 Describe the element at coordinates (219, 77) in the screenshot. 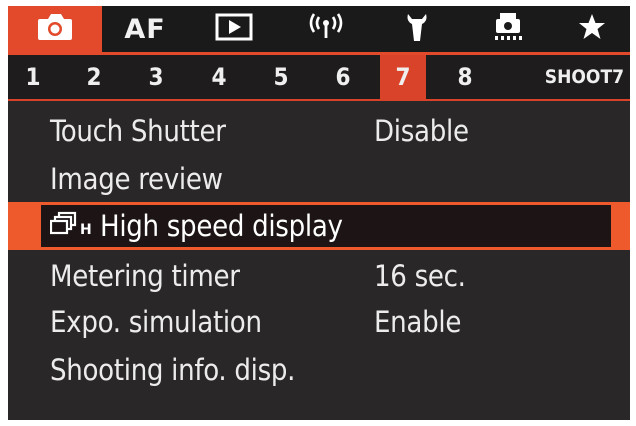

I see `page-tab-4: 4` at that location.